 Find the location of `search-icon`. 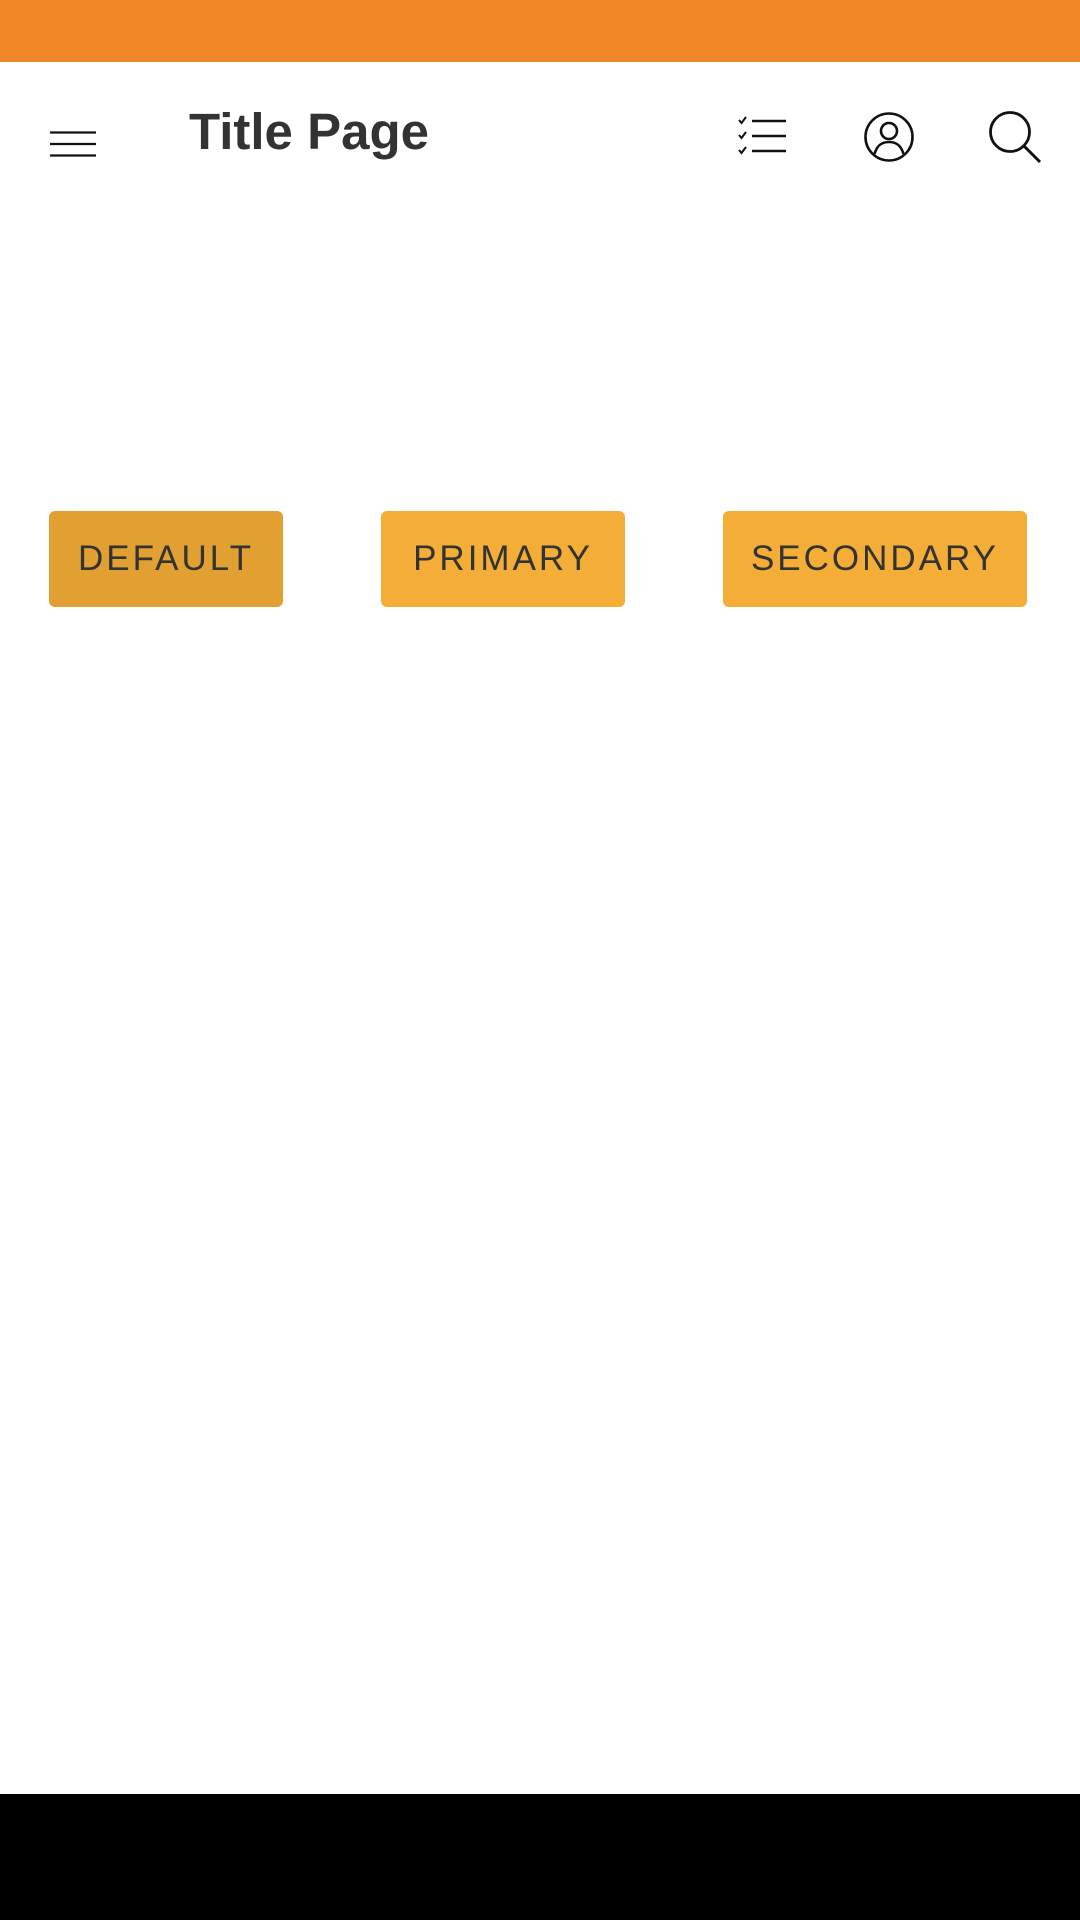

search-icon is located at coordinates (1015, 137).